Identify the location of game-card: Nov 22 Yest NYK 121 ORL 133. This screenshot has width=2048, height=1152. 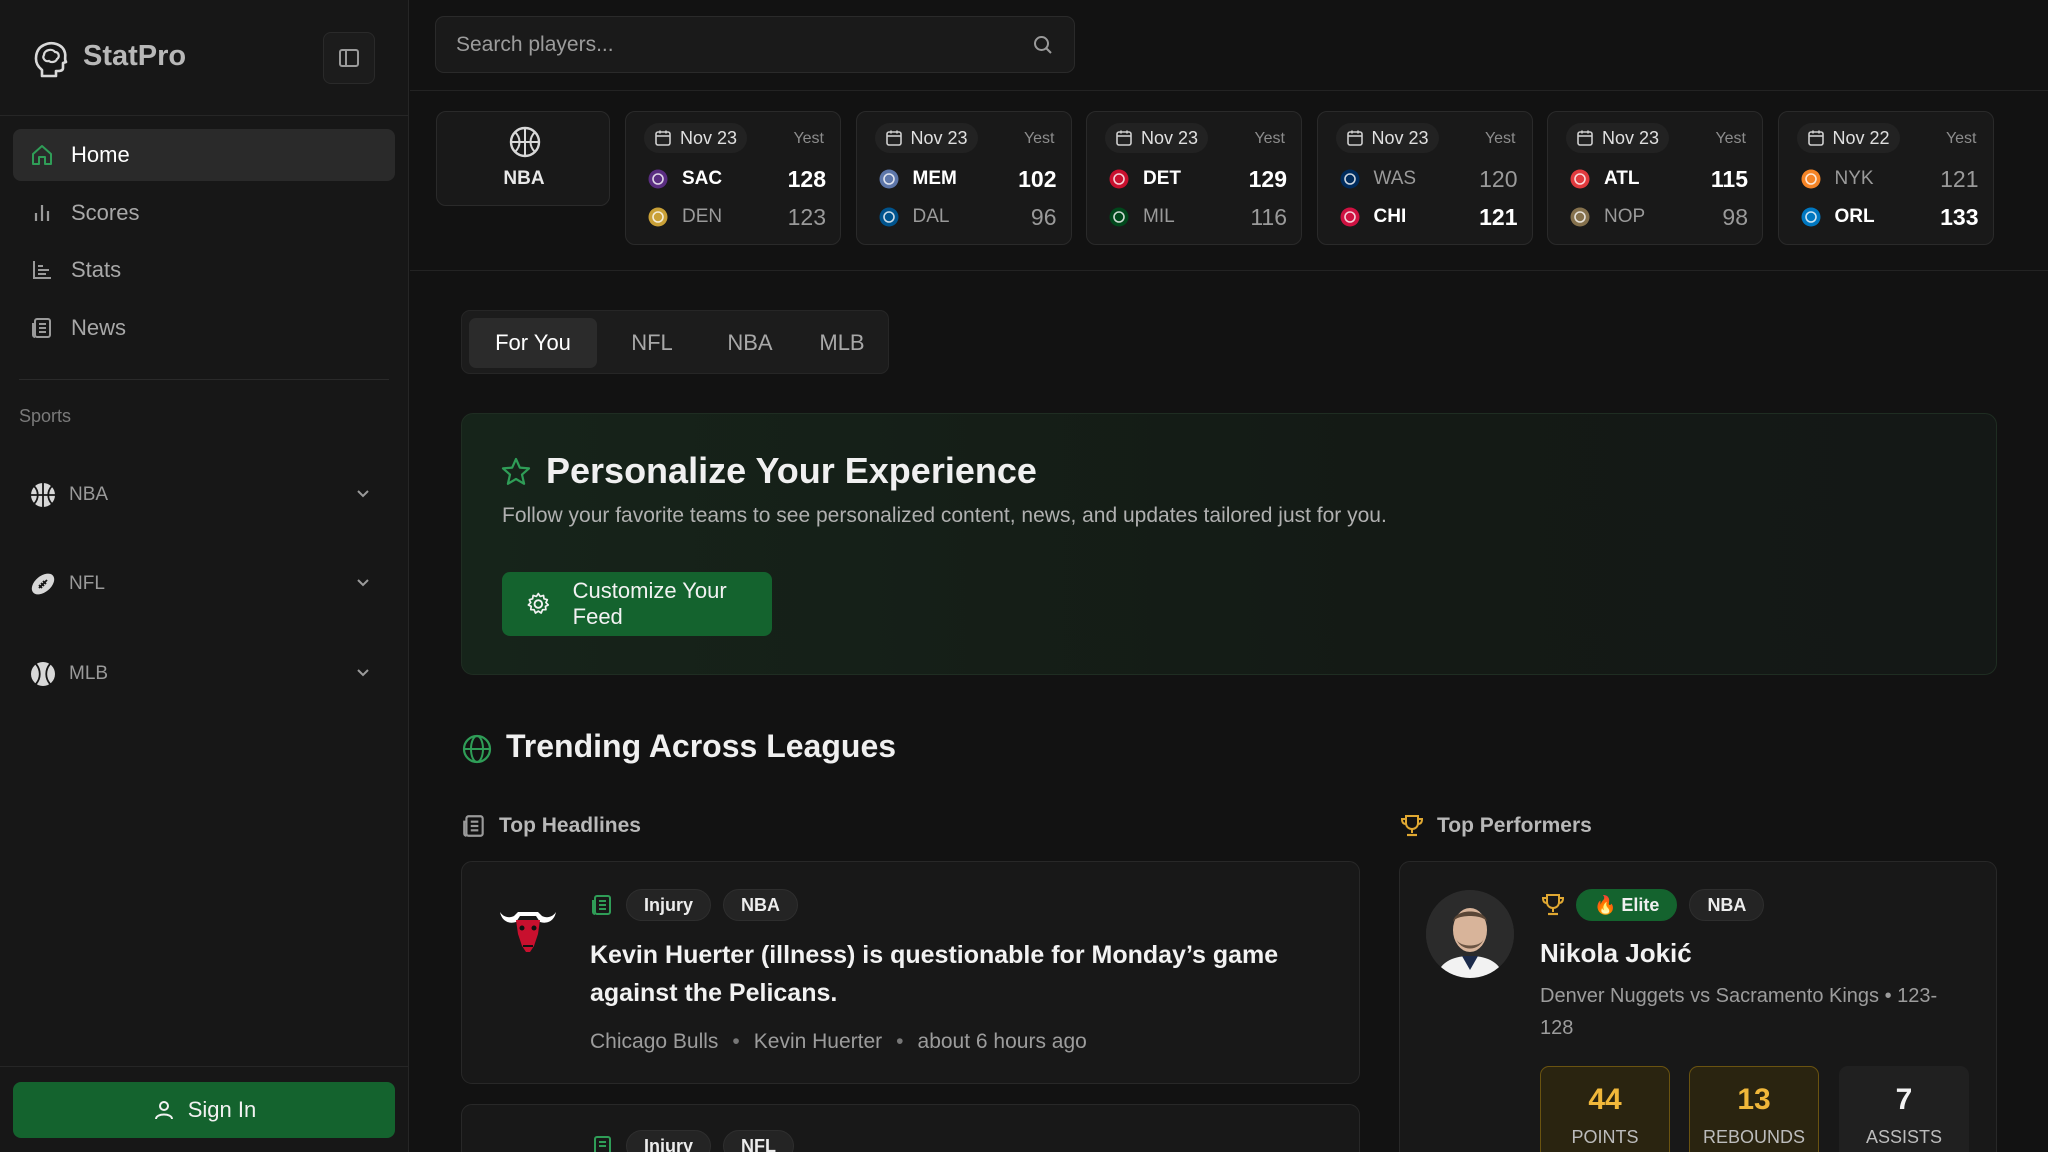
(1885, 178).